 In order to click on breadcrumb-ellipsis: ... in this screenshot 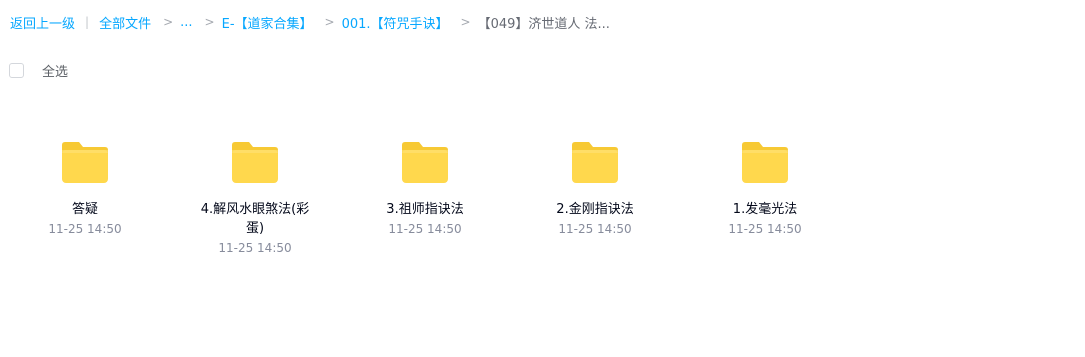, I will do `click(186, 22)`.